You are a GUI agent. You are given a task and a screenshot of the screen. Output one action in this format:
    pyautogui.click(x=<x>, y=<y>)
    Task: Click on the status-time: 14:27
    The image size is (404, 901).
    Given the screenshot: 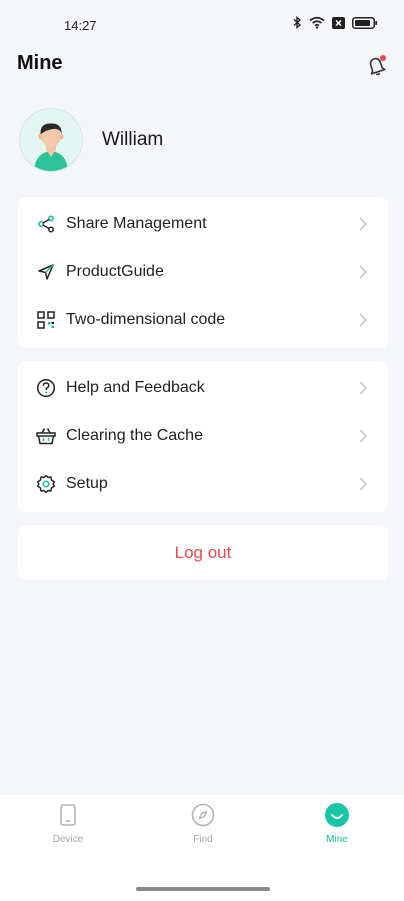 What is the action you would take?
    pyautogui.click(x=80, y=25)
    